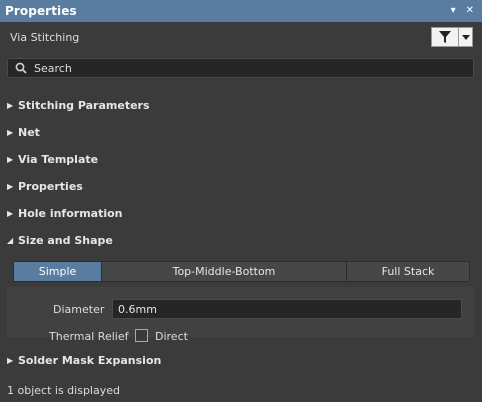 The height and width of the screenshot is (402, 482). What do you see at coordinates (63, 390) in the screenshot?
I see `status-text: 1 object is displayed` at bounding box center [63, 390].